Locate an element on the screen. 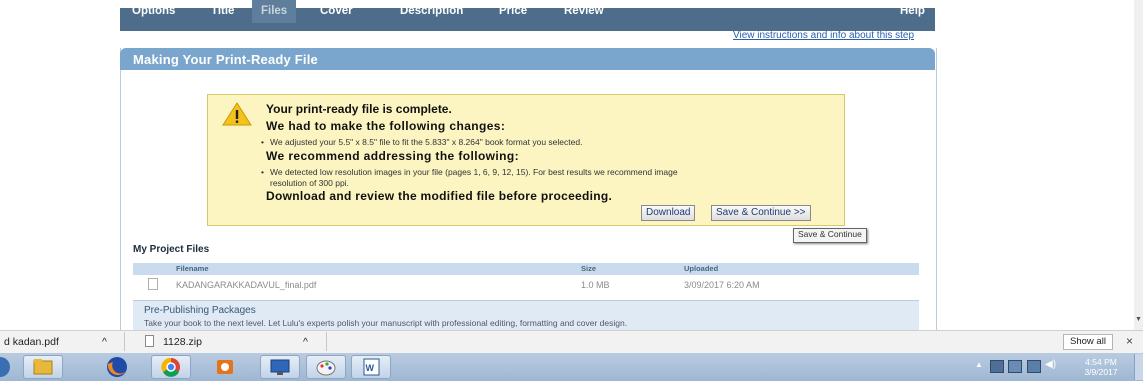  zip-file-icon is located at coordinates (149, 341).